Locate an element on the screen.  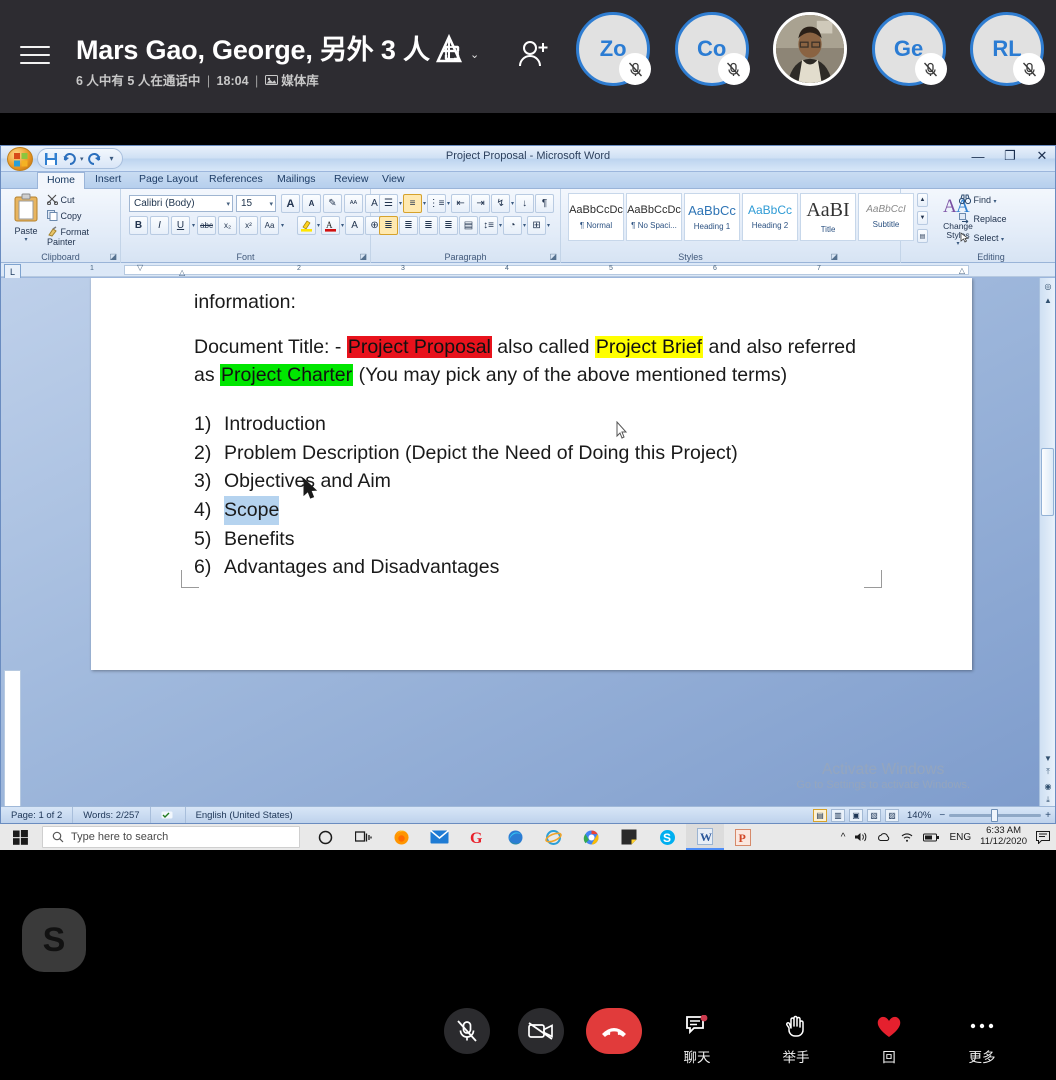
line-spacing-dropdown-icon: ▾ is located at coordinates (500, 225).